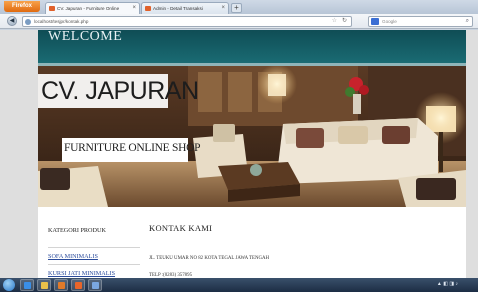 The width and height of the screenshot is (478, 292). What do you see at coordinates (9, 285) in the screenshot?
I see `windows-start-icon` at bounding box center [9, 285].